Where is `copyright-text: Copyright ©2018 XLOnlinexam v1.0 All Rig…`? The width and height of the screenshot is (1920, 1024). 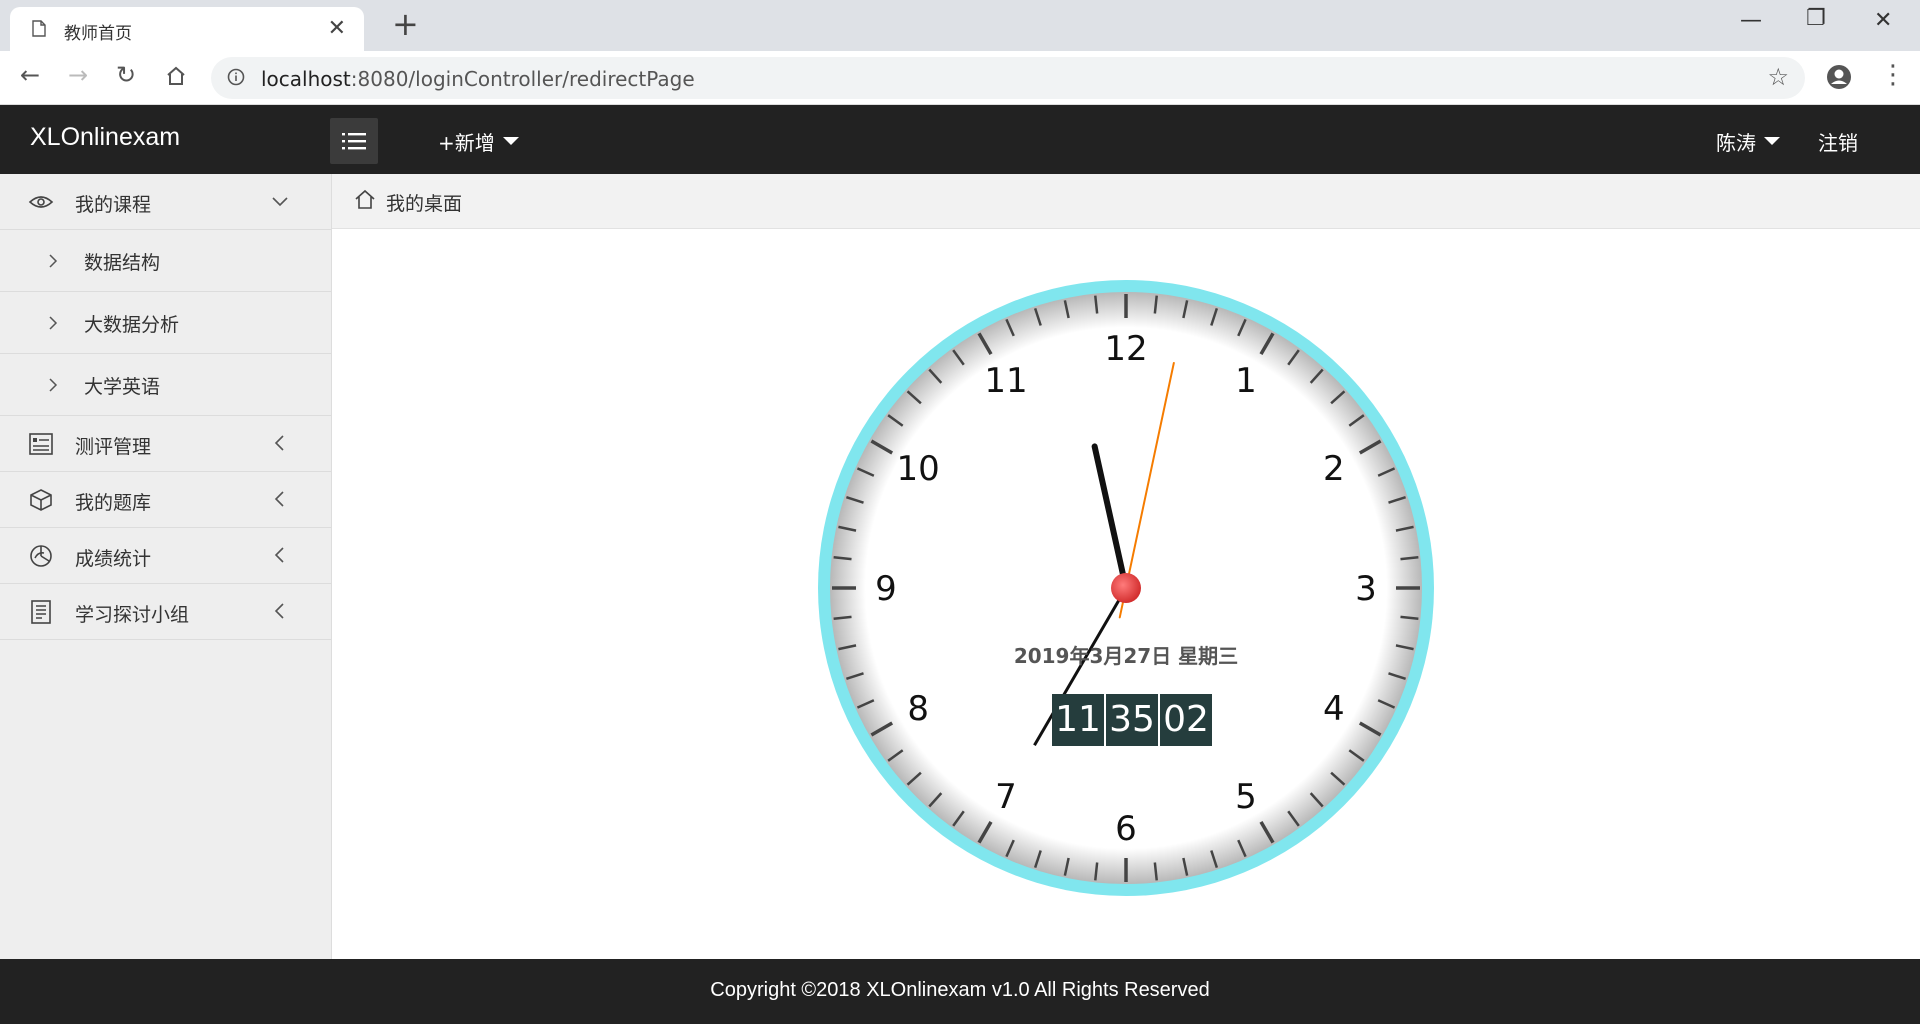
copyright-text: Copyright ©2018 XLOnlinexam v1.0 All Rig… is located at coordinates (960, 990).